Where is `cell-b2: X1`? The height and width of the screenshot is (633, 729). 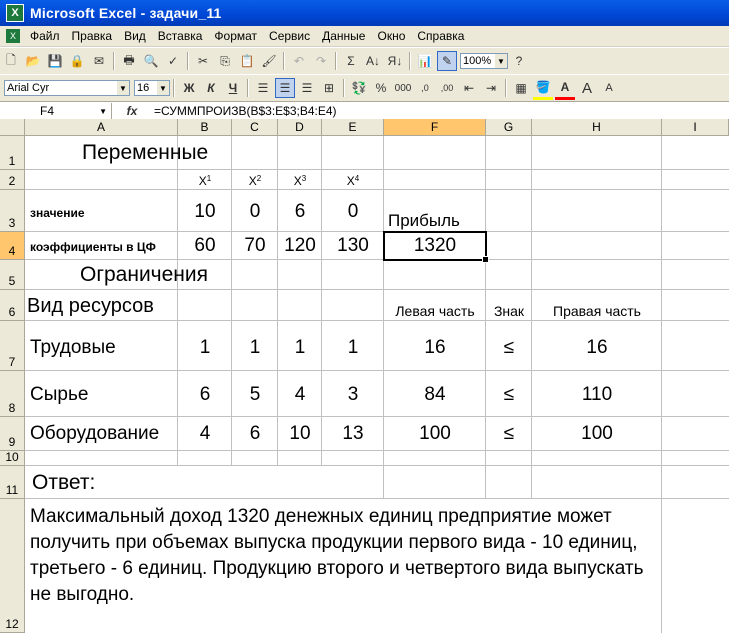 cell-b2: X1 is located at coordinates (205, 181).